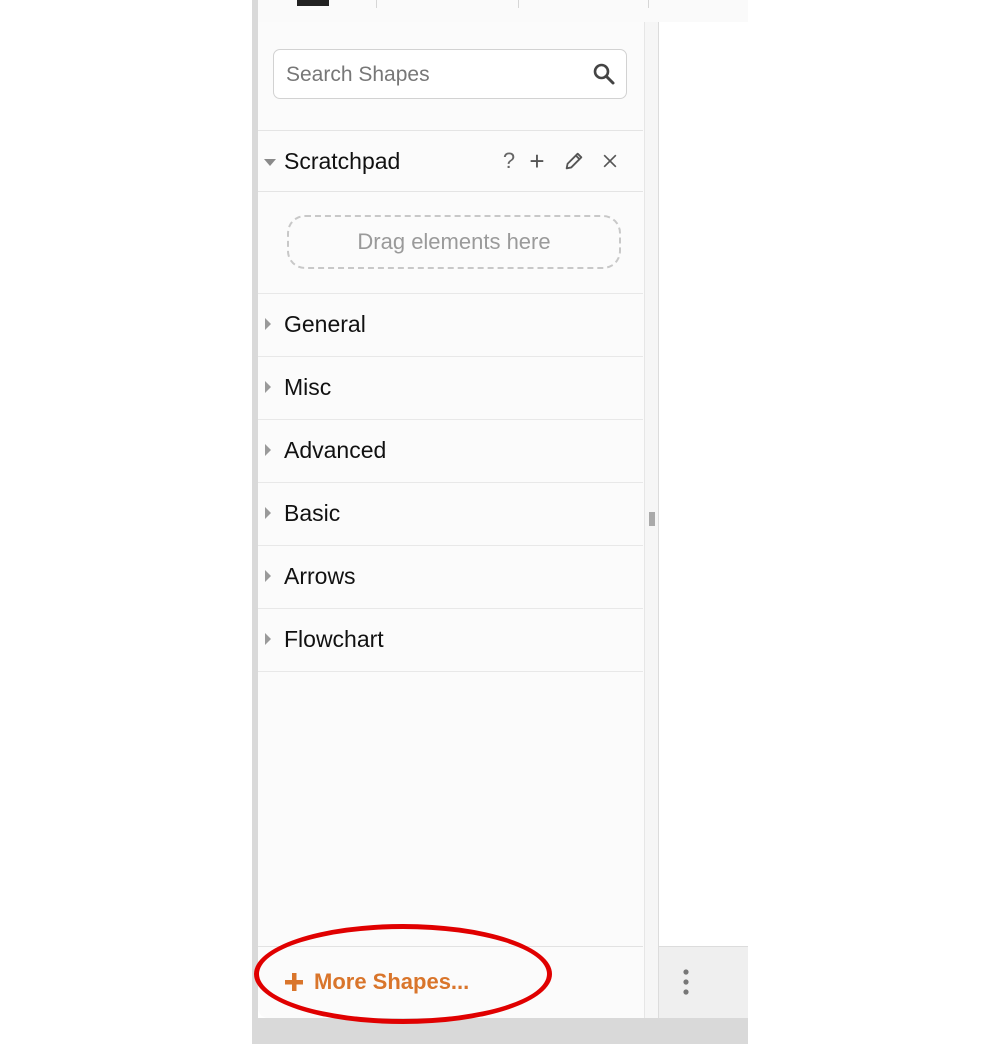  Describe the element at coordinates (652, 519) in the screenshot. I see `splitter-grip-icon` at that location.